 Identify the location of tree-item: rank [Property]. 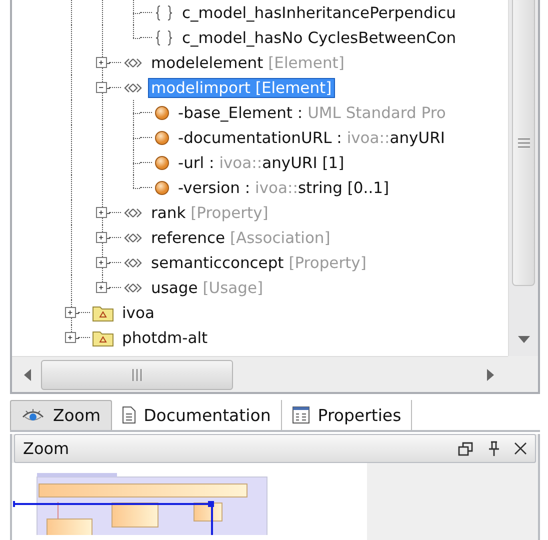
(209, 213).